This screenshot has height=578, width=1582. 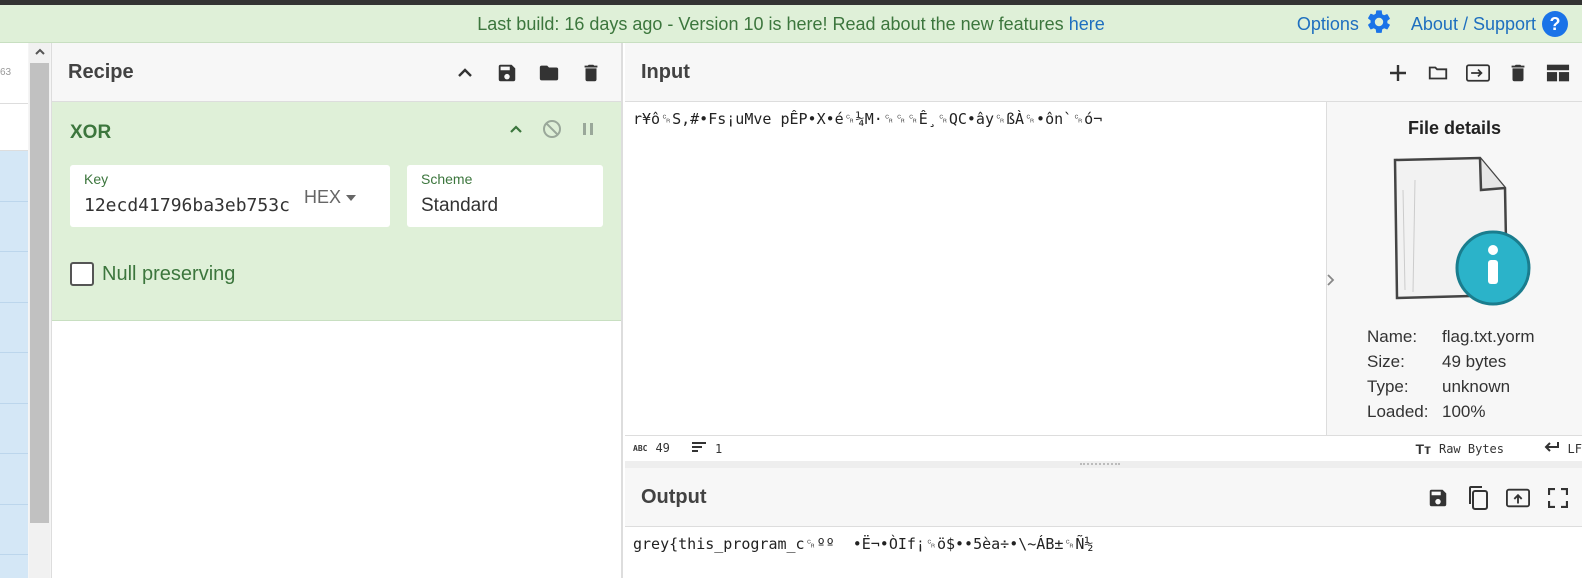 I want to click on file-details-title: File details, so click(x=1454, y=128).